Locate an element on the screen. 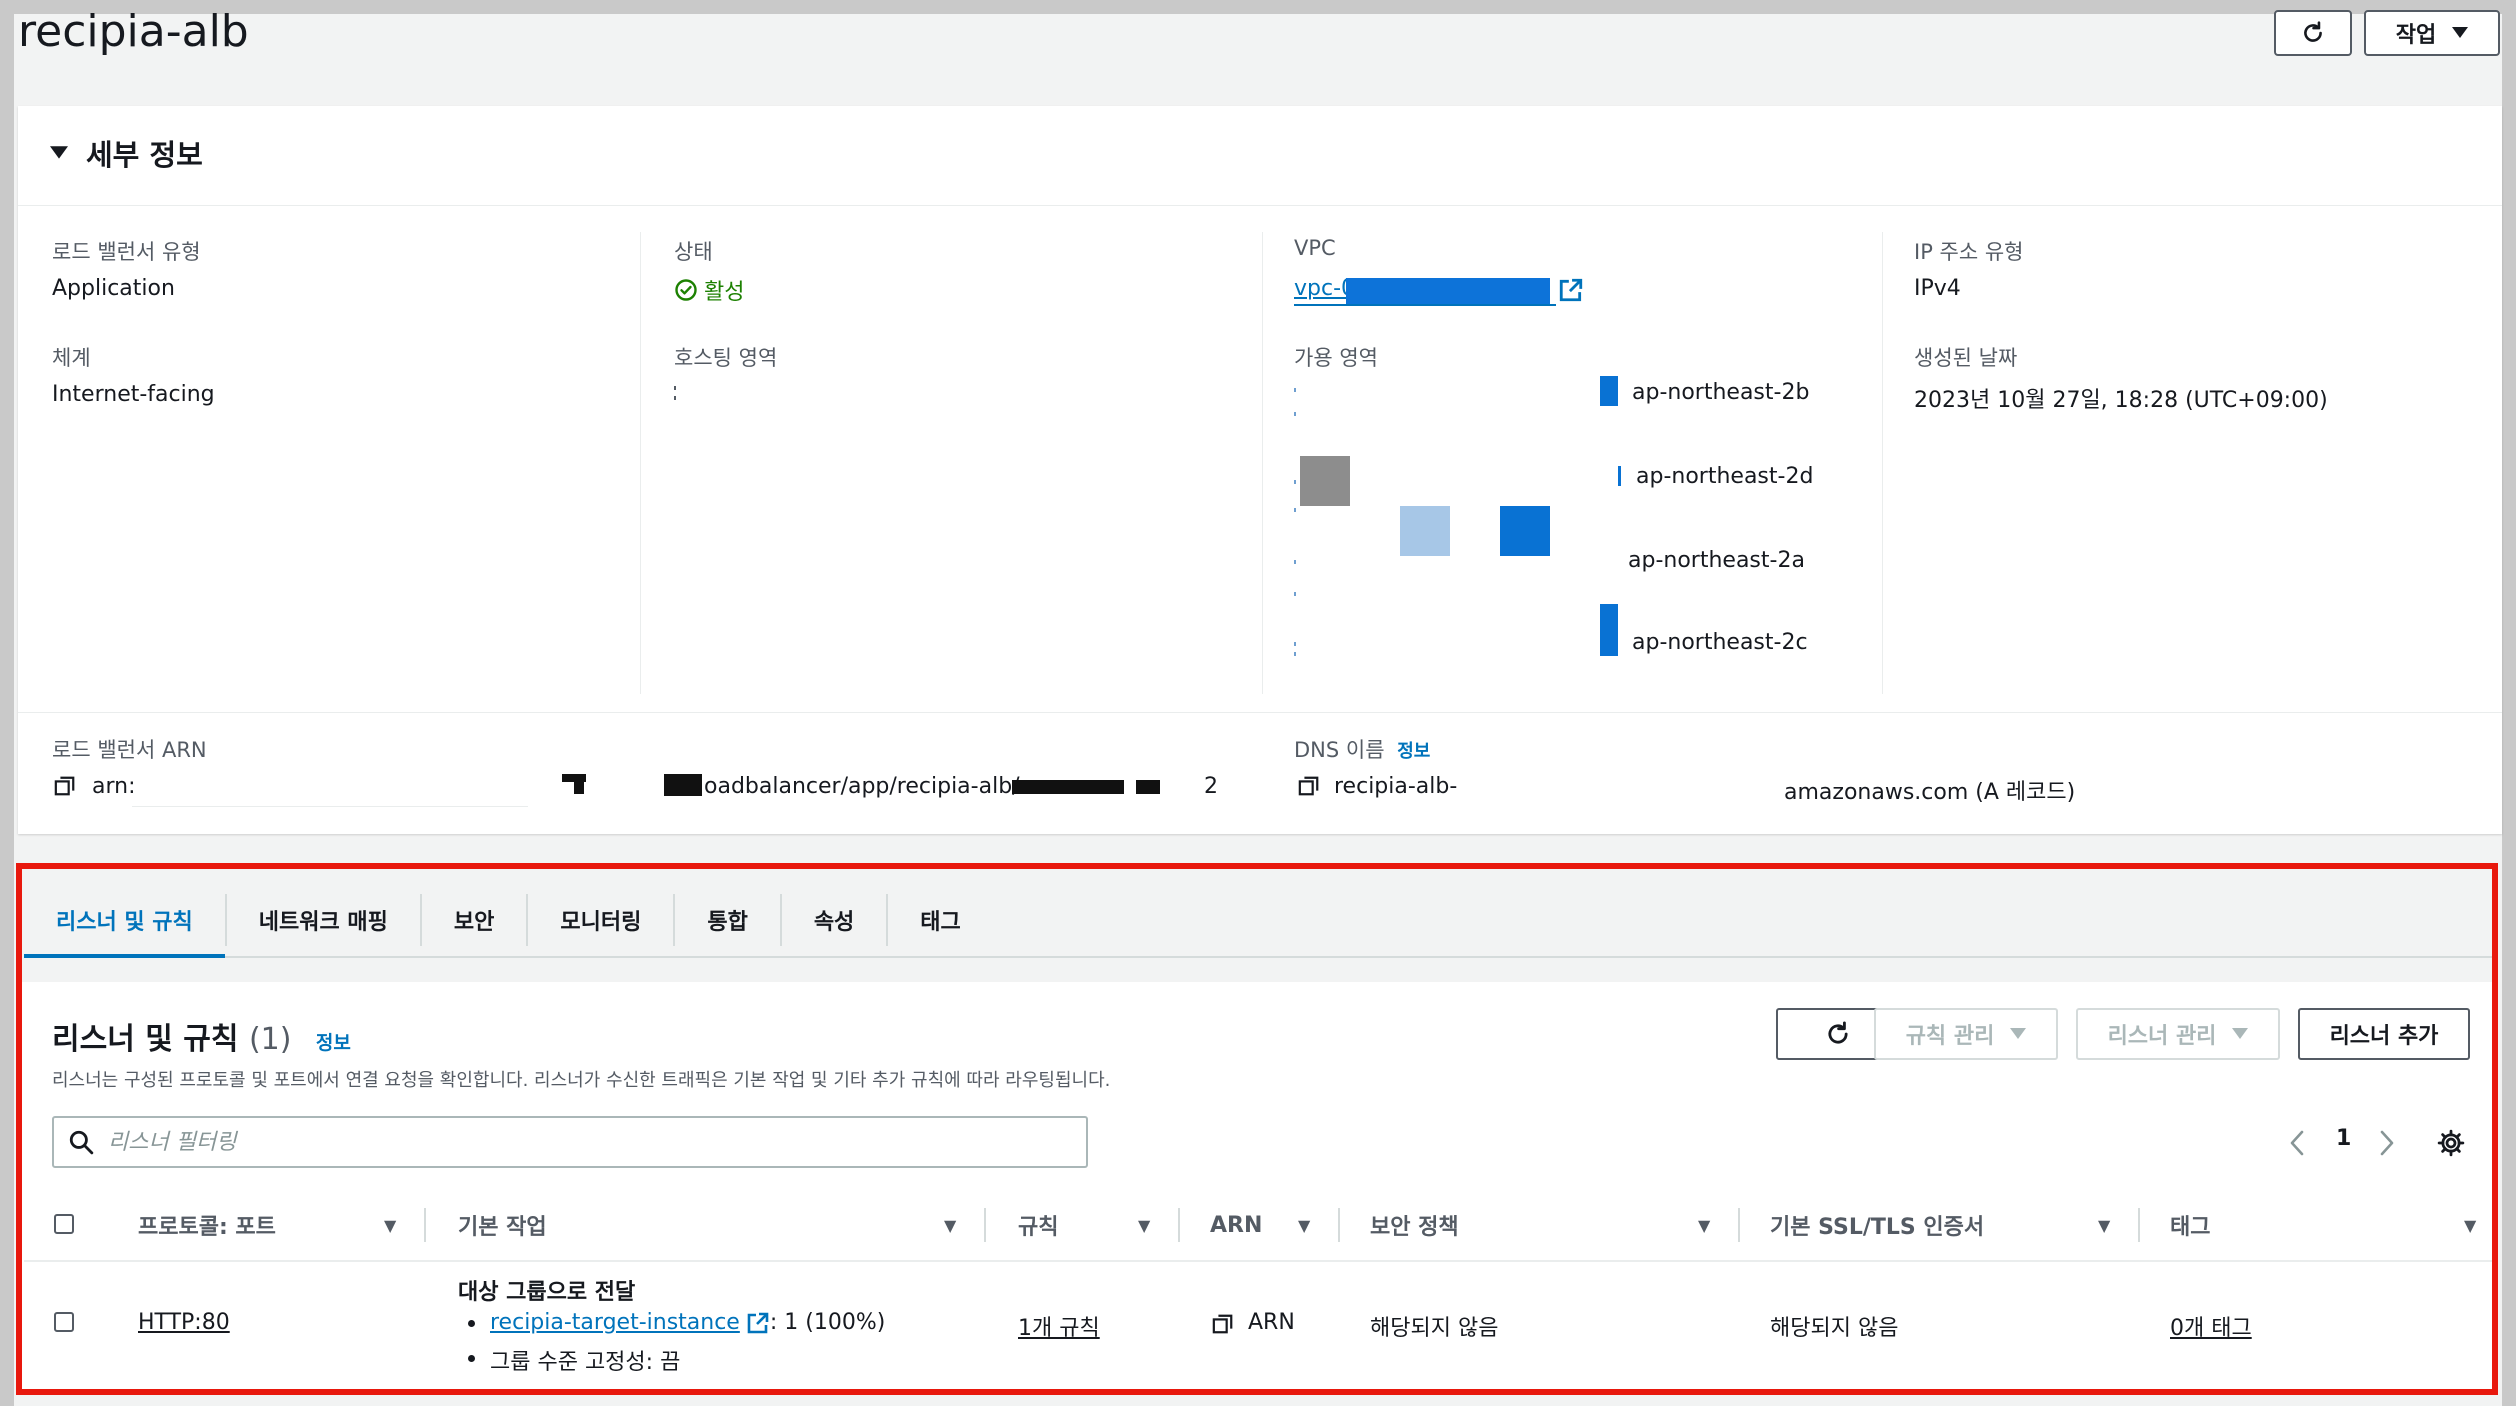 This screenshot has width=2516, height=1406. chevron-left-icon is located at coordinates (2297, 1143).